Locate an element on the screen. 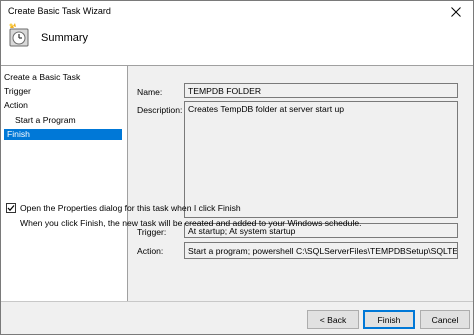 This screenshot has height=335, width=474. open-properties-checkbox is located at coordinates (11, 208).